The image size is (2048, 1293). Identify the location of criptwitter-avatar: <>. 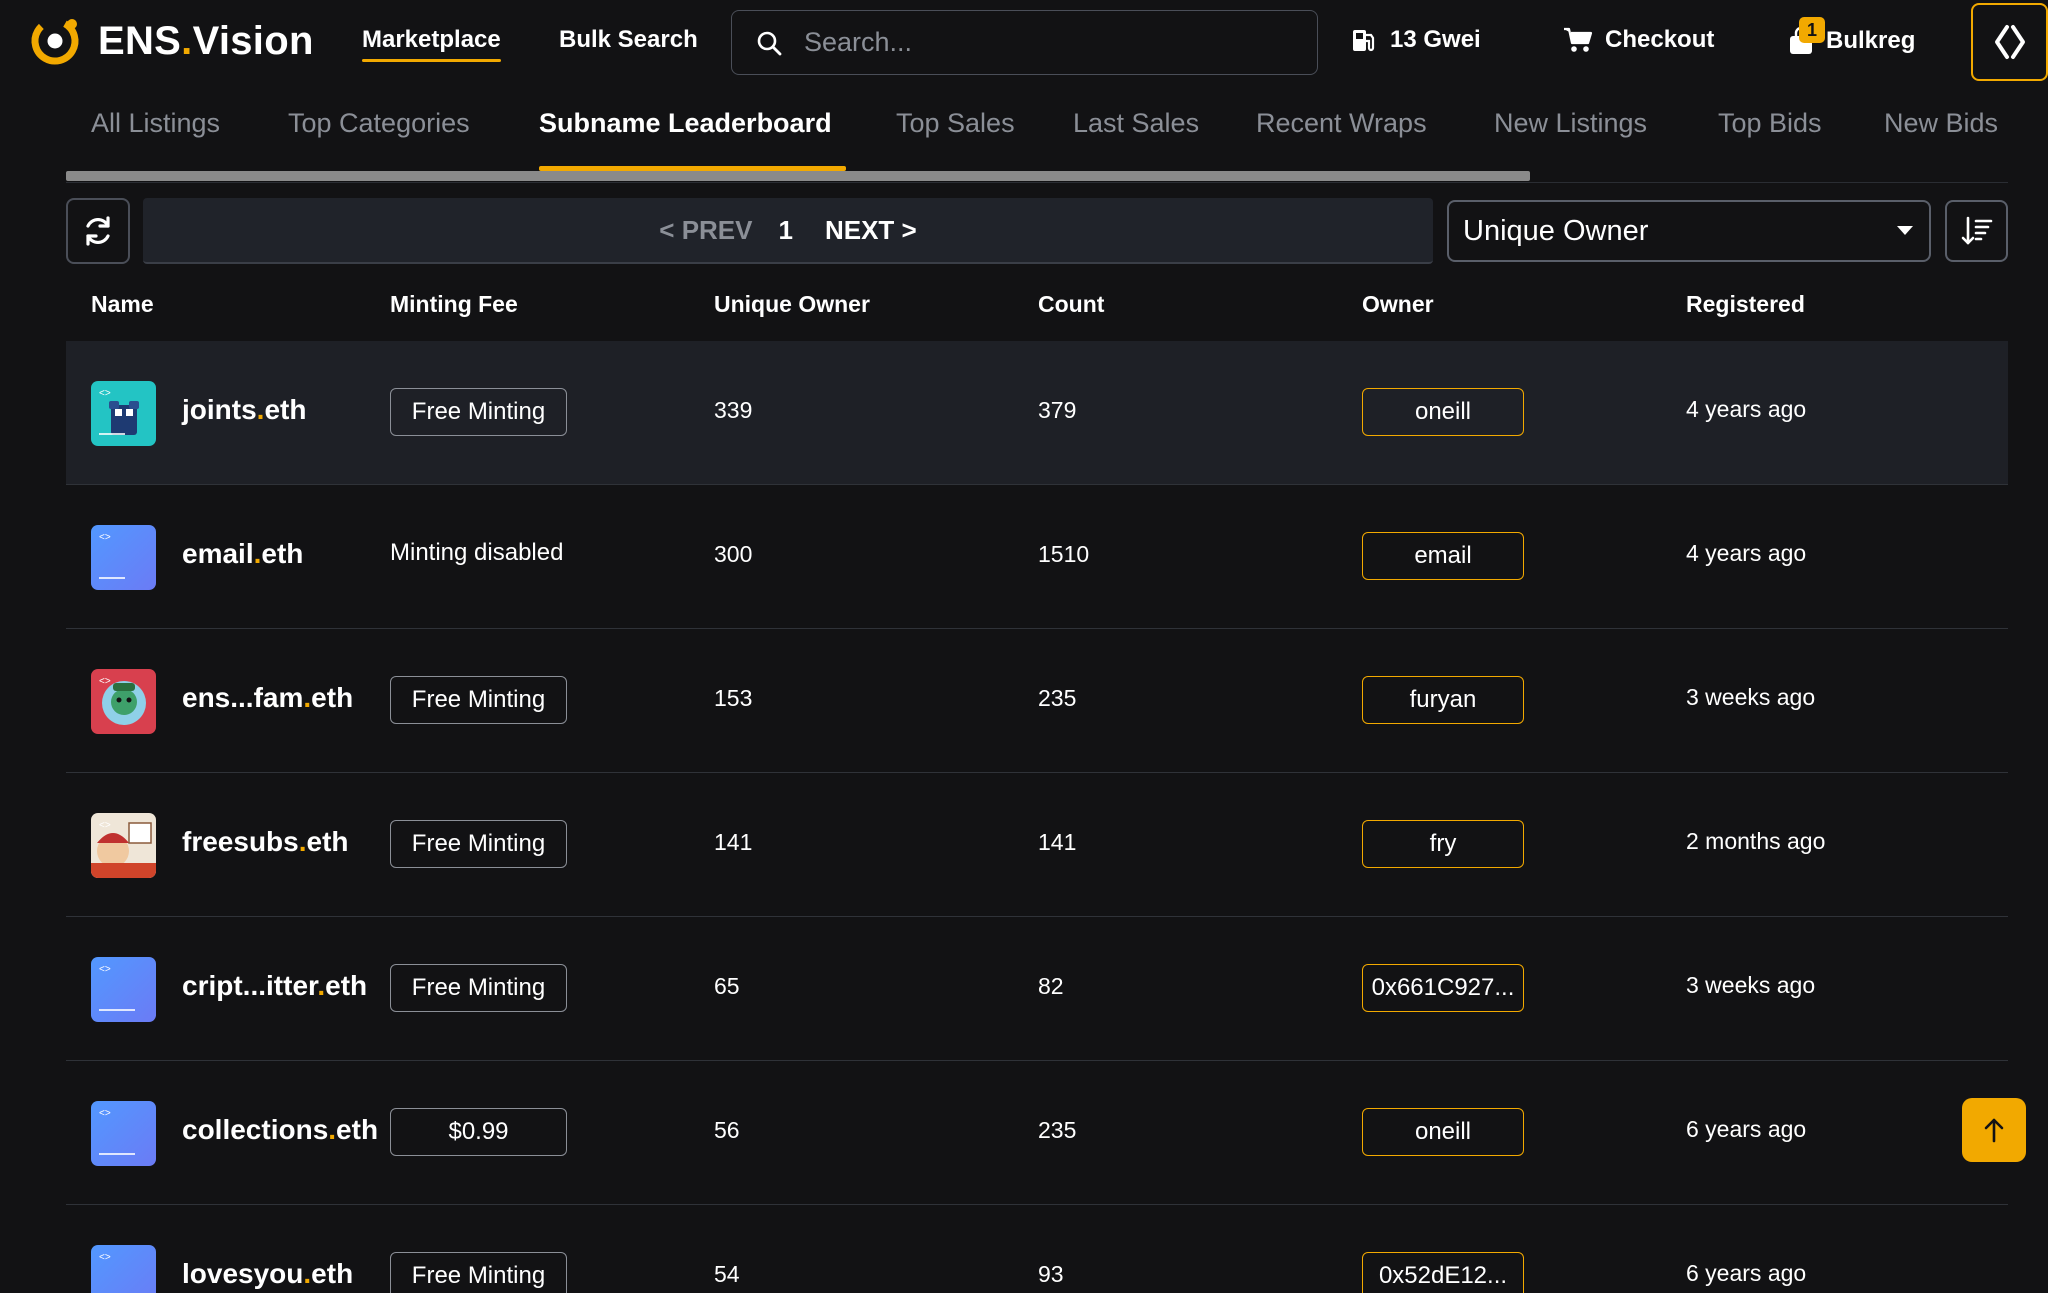
(123, 989).